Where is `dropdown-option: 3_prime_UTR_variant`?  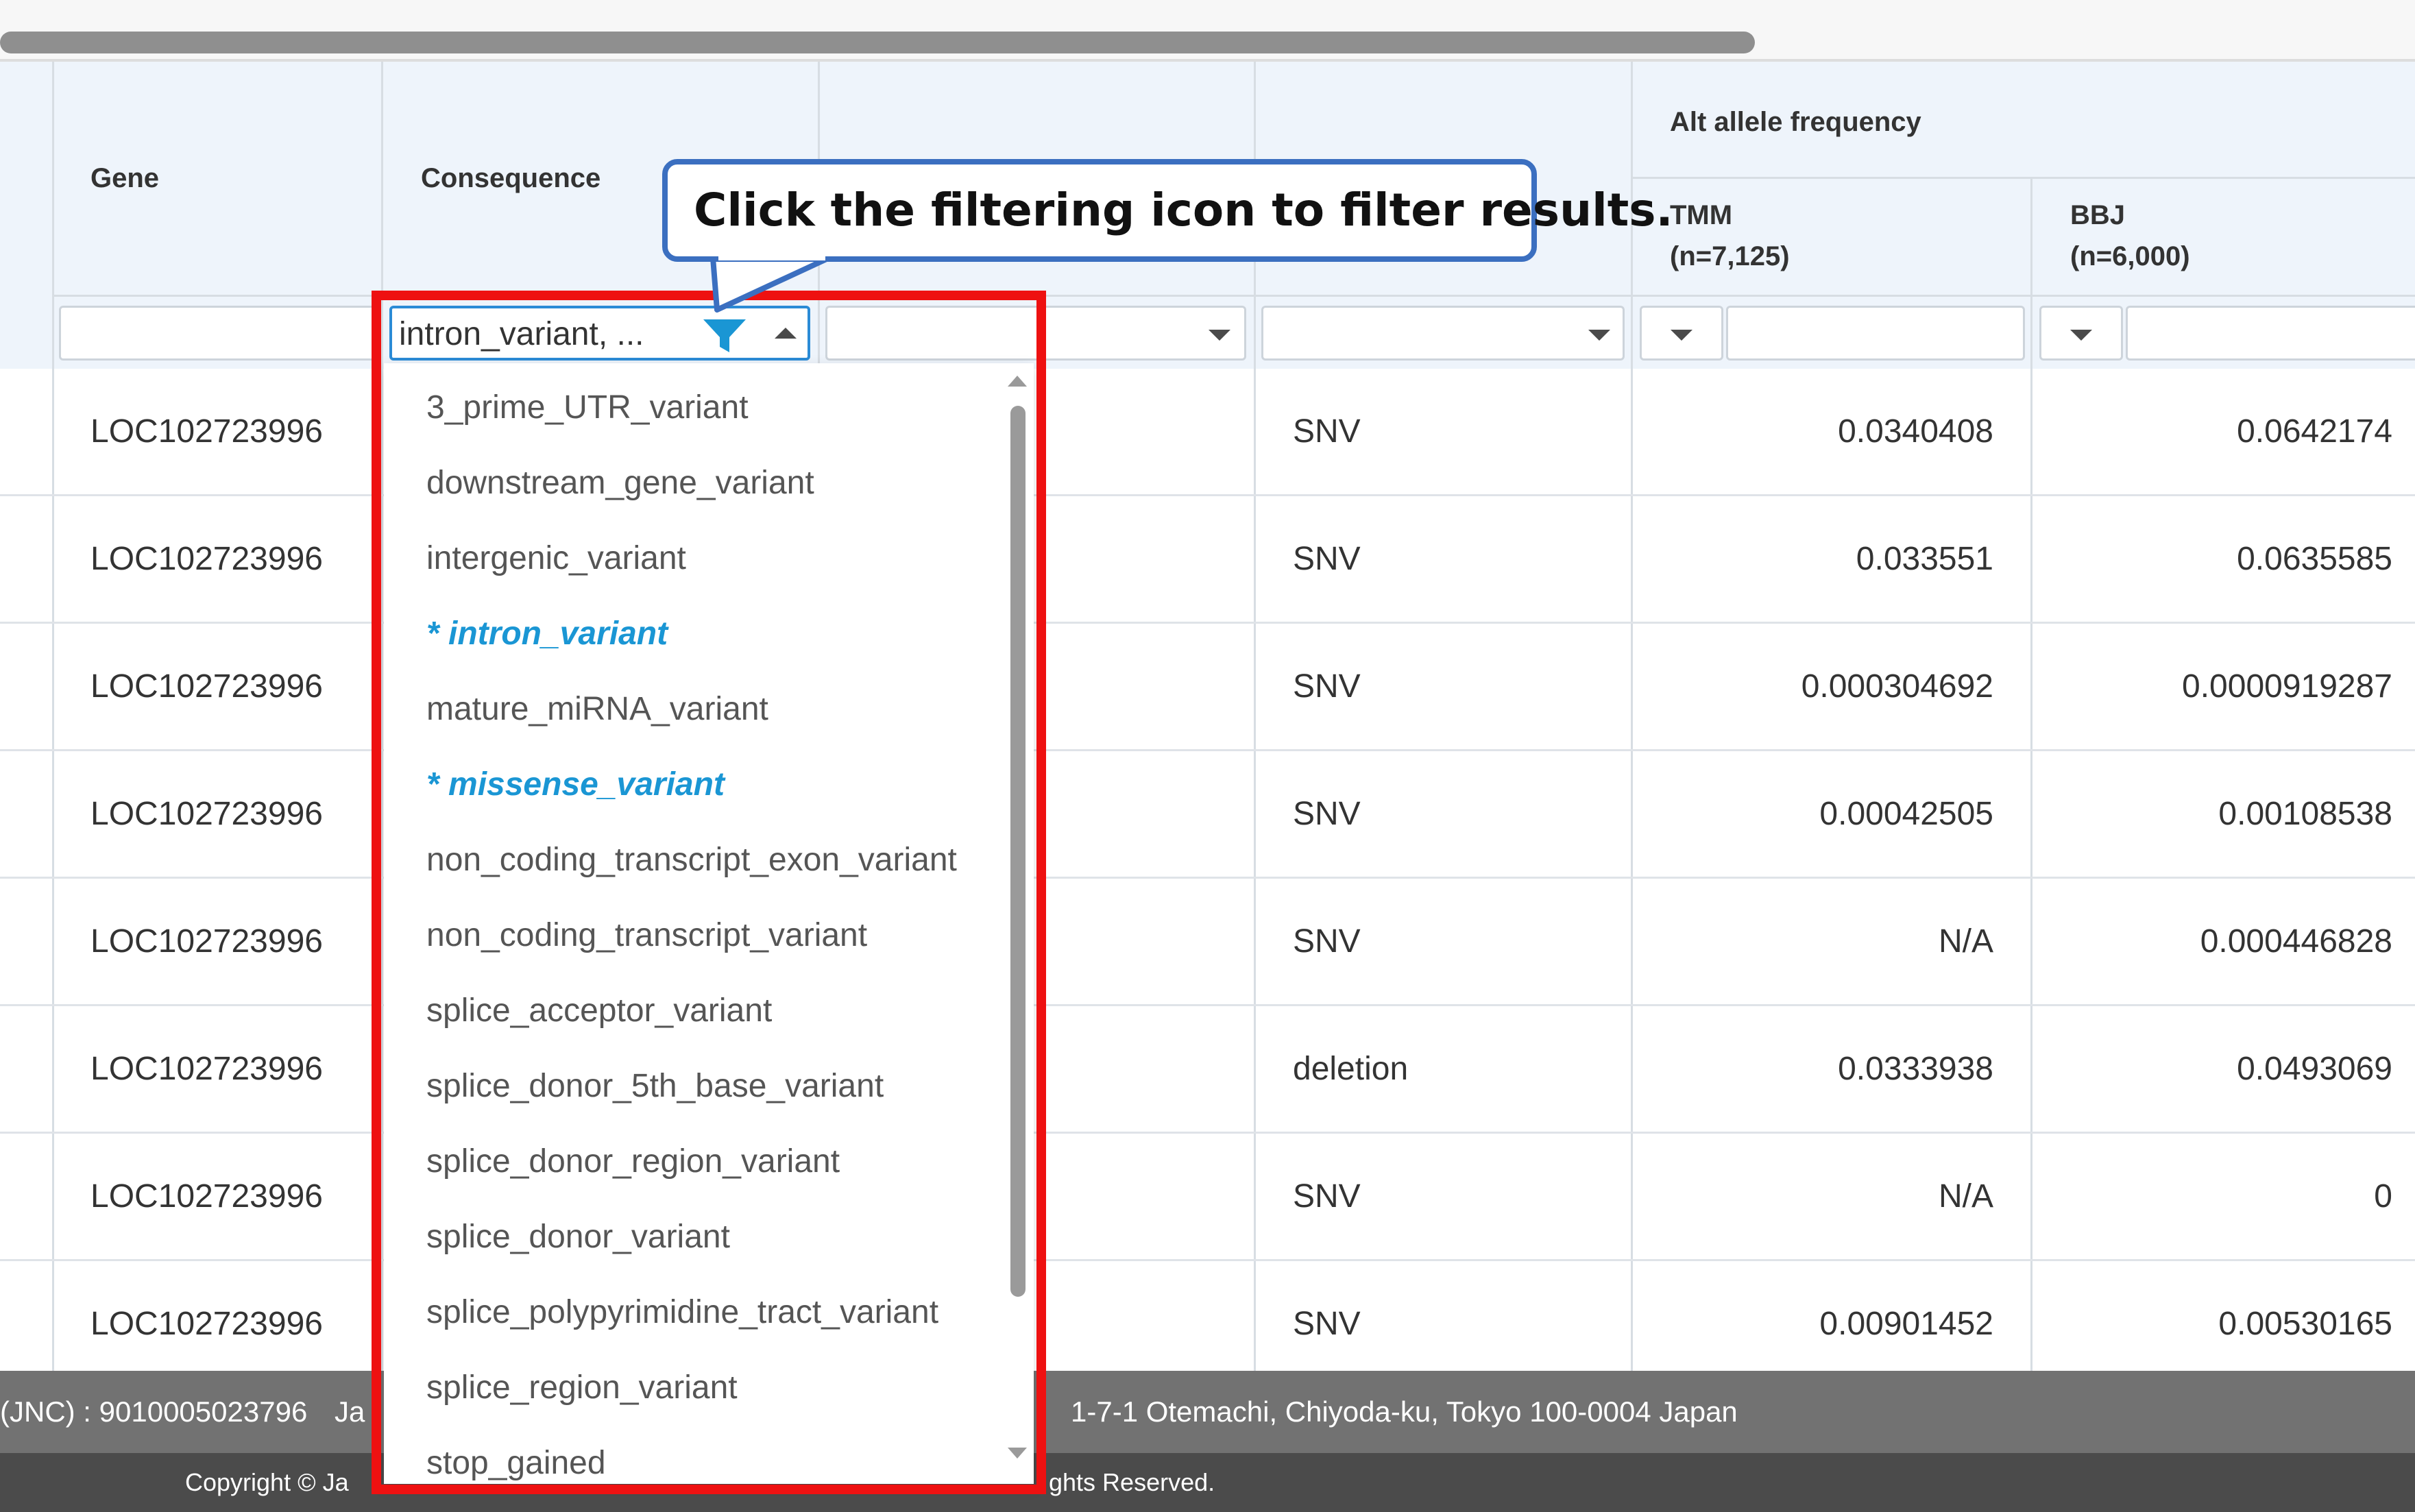
dropdown-option: 3_prime_UTR_variant is located at coordinates (587, 408).